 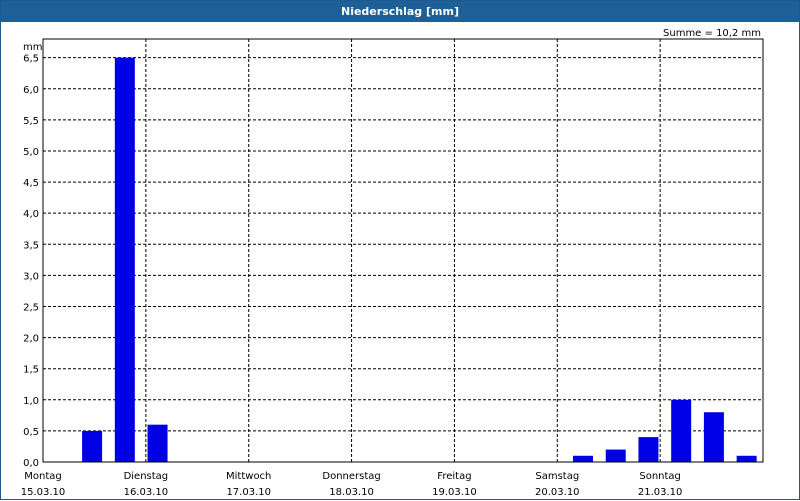 What do you see at coordinates (146, 492) in the screenshot?
I see `x-tick-date: 16.03.10` at bounding box center [146, 492].